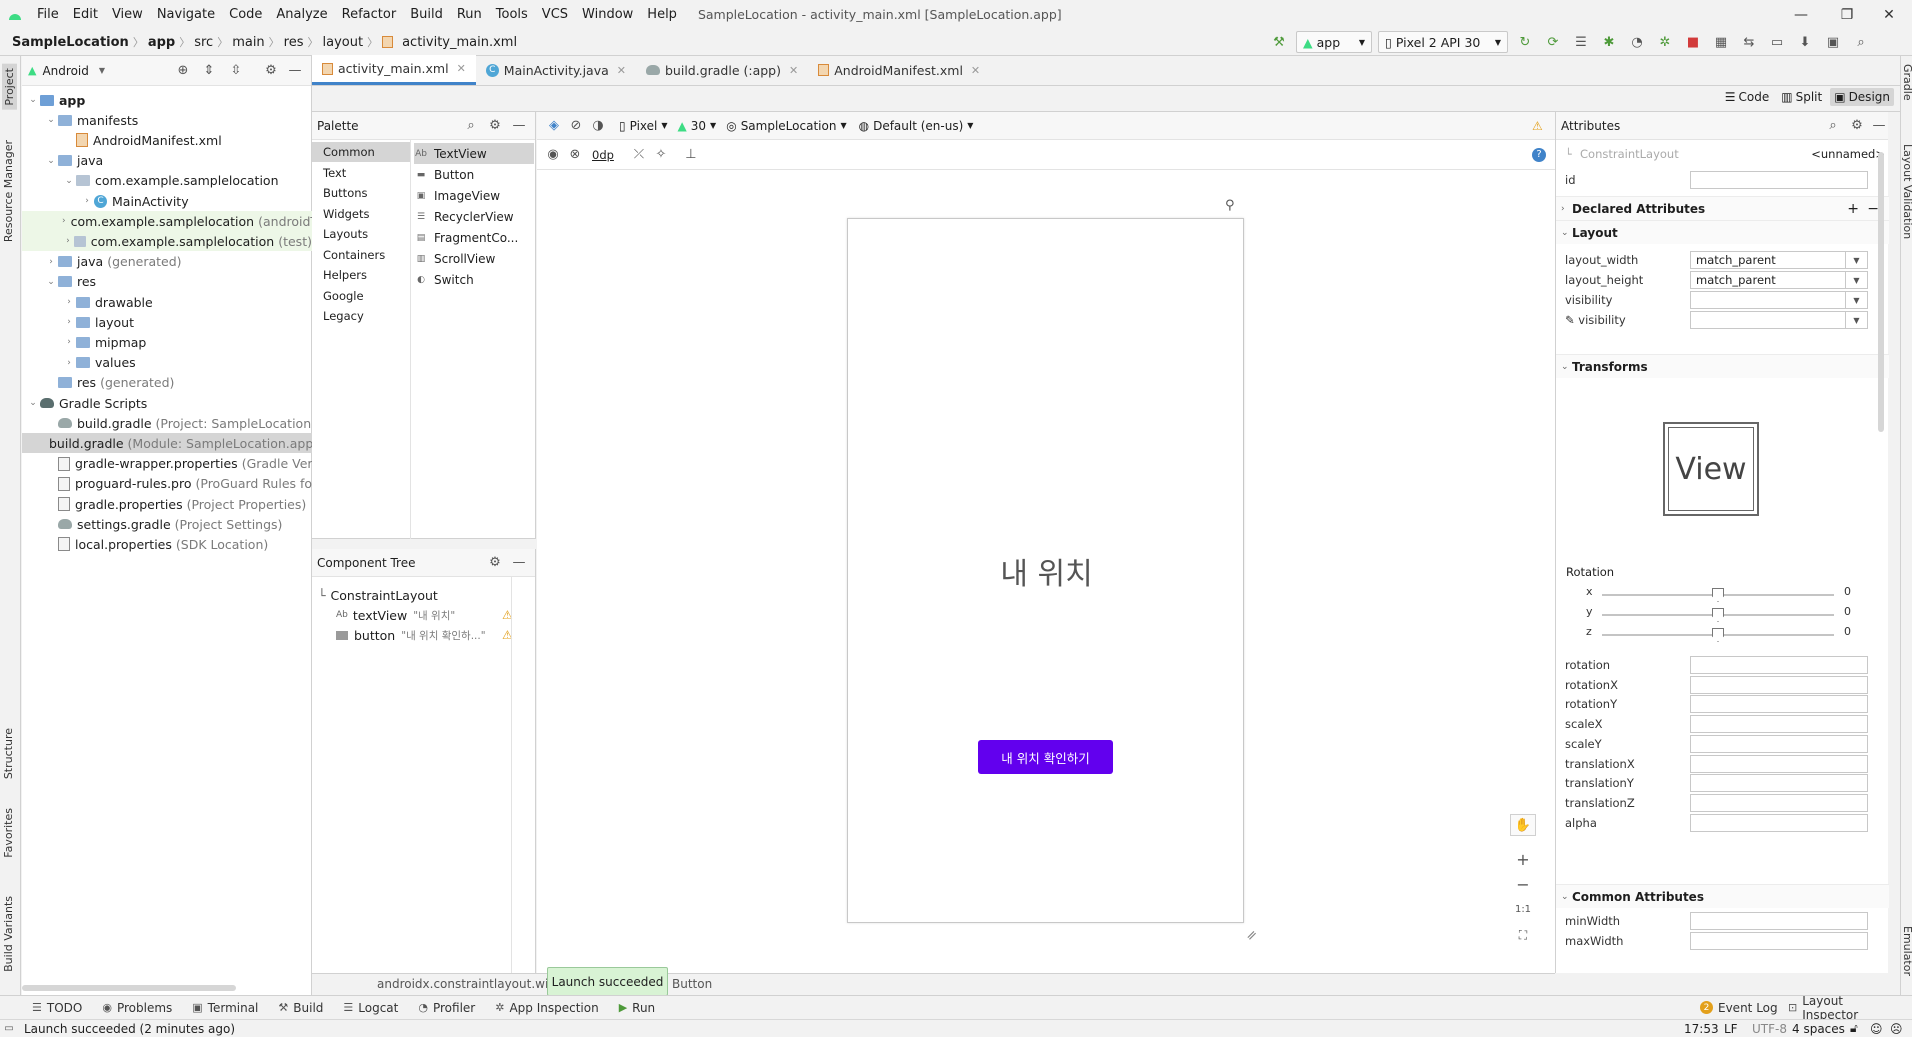  I want to click on project-tree-item: build.gradle (Module: SampleLocation.app, so click(167, 443).